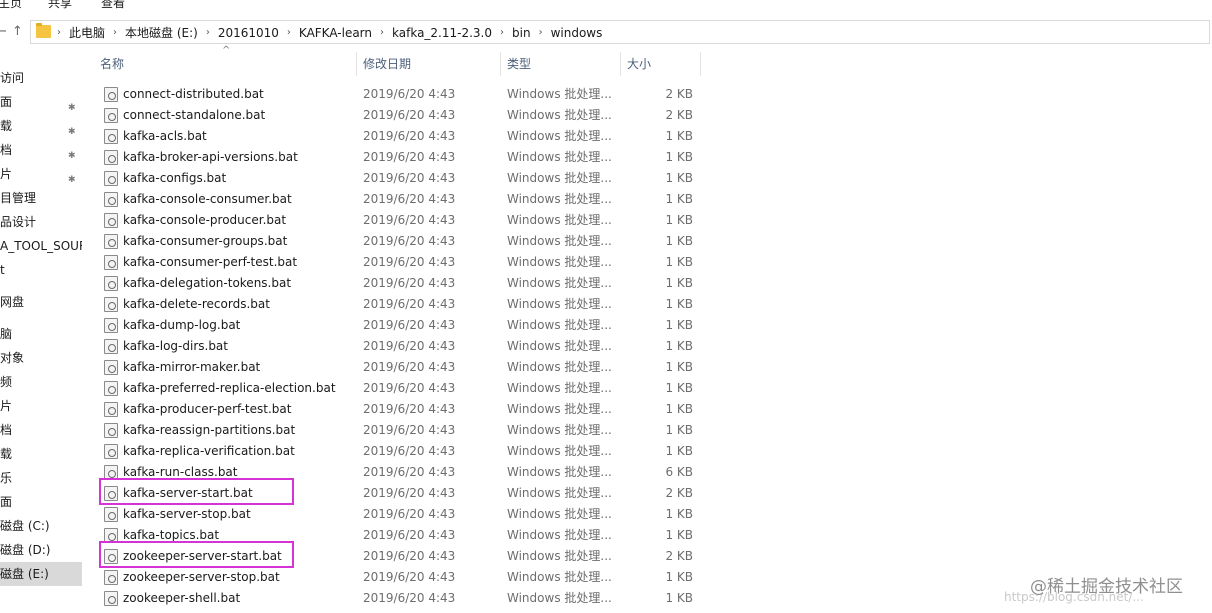  Describe the element at coordinates (226, 50) in the screenshot. I see `sort-ascending-icon: ^` at that location.